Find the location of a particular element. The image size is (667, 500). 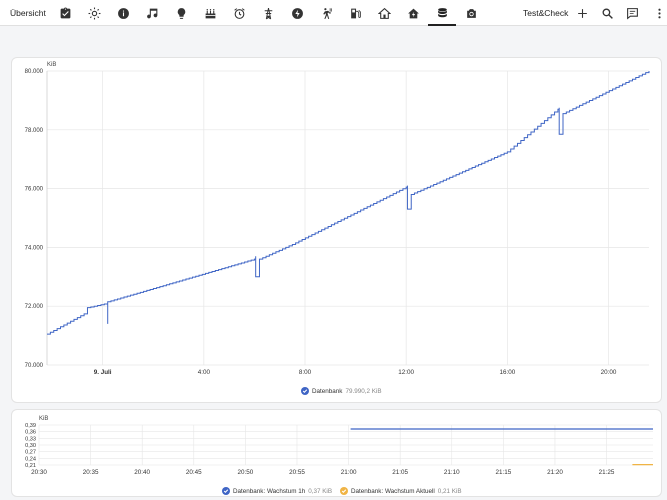

legend-item-datenbank: Datenbank 79.990,2 KiB is located at coordinates (341, 391).